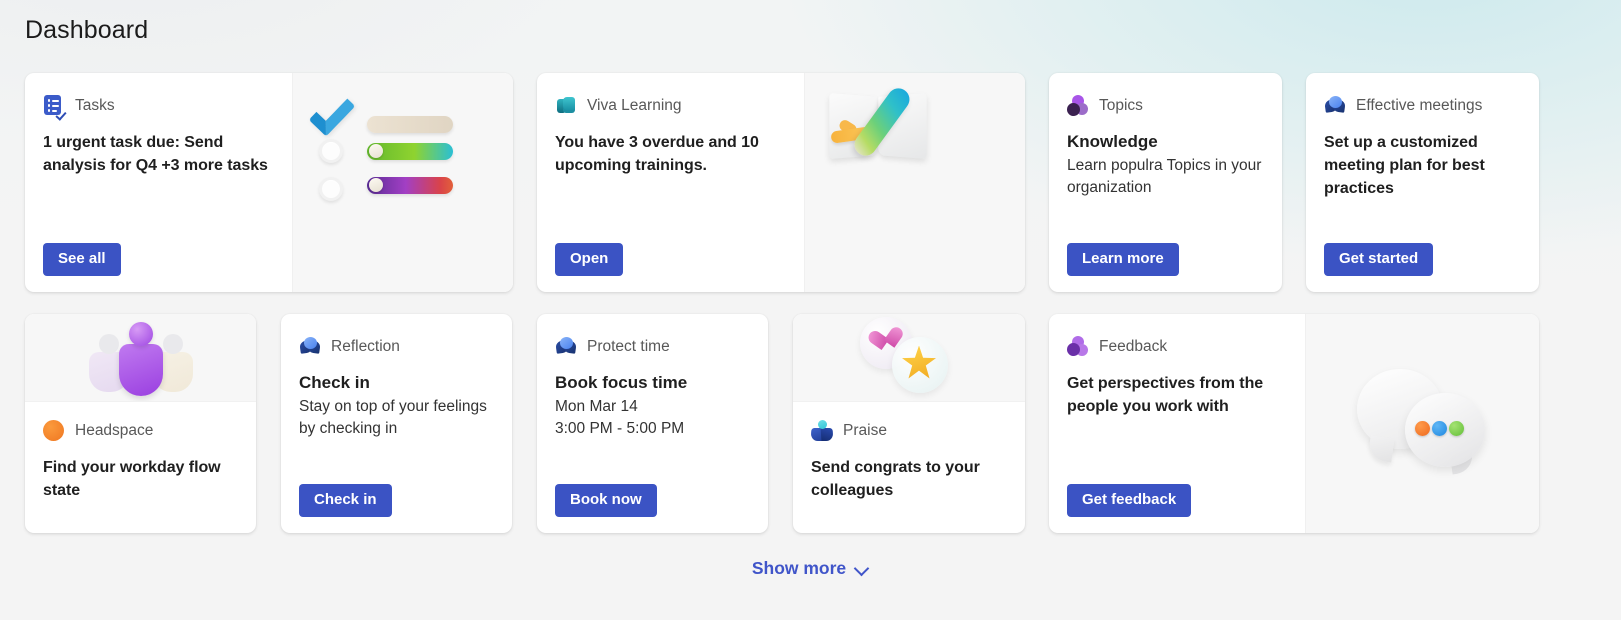 The width and height of the screenshot is (1621, 620). What do you see at coordinates (95, 105) in the screenshot?
I see `card-tasks-brand-label: Tasks` at bounding box center [95, 105].